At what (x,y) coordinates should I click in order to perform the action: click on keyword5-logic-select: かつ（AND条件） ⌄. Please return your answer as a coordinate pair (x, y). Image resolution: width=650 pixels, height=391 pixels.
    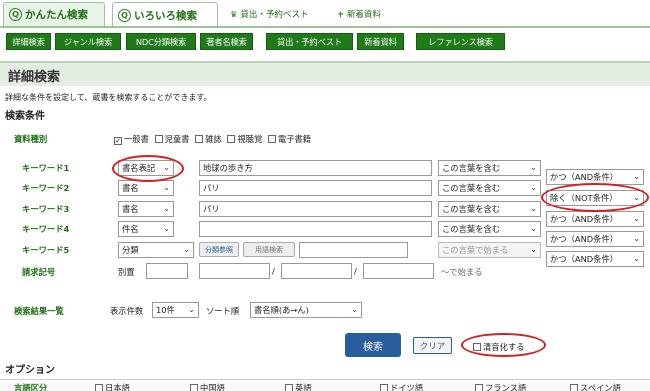
    Looking at the image, I should click on (595, 259).